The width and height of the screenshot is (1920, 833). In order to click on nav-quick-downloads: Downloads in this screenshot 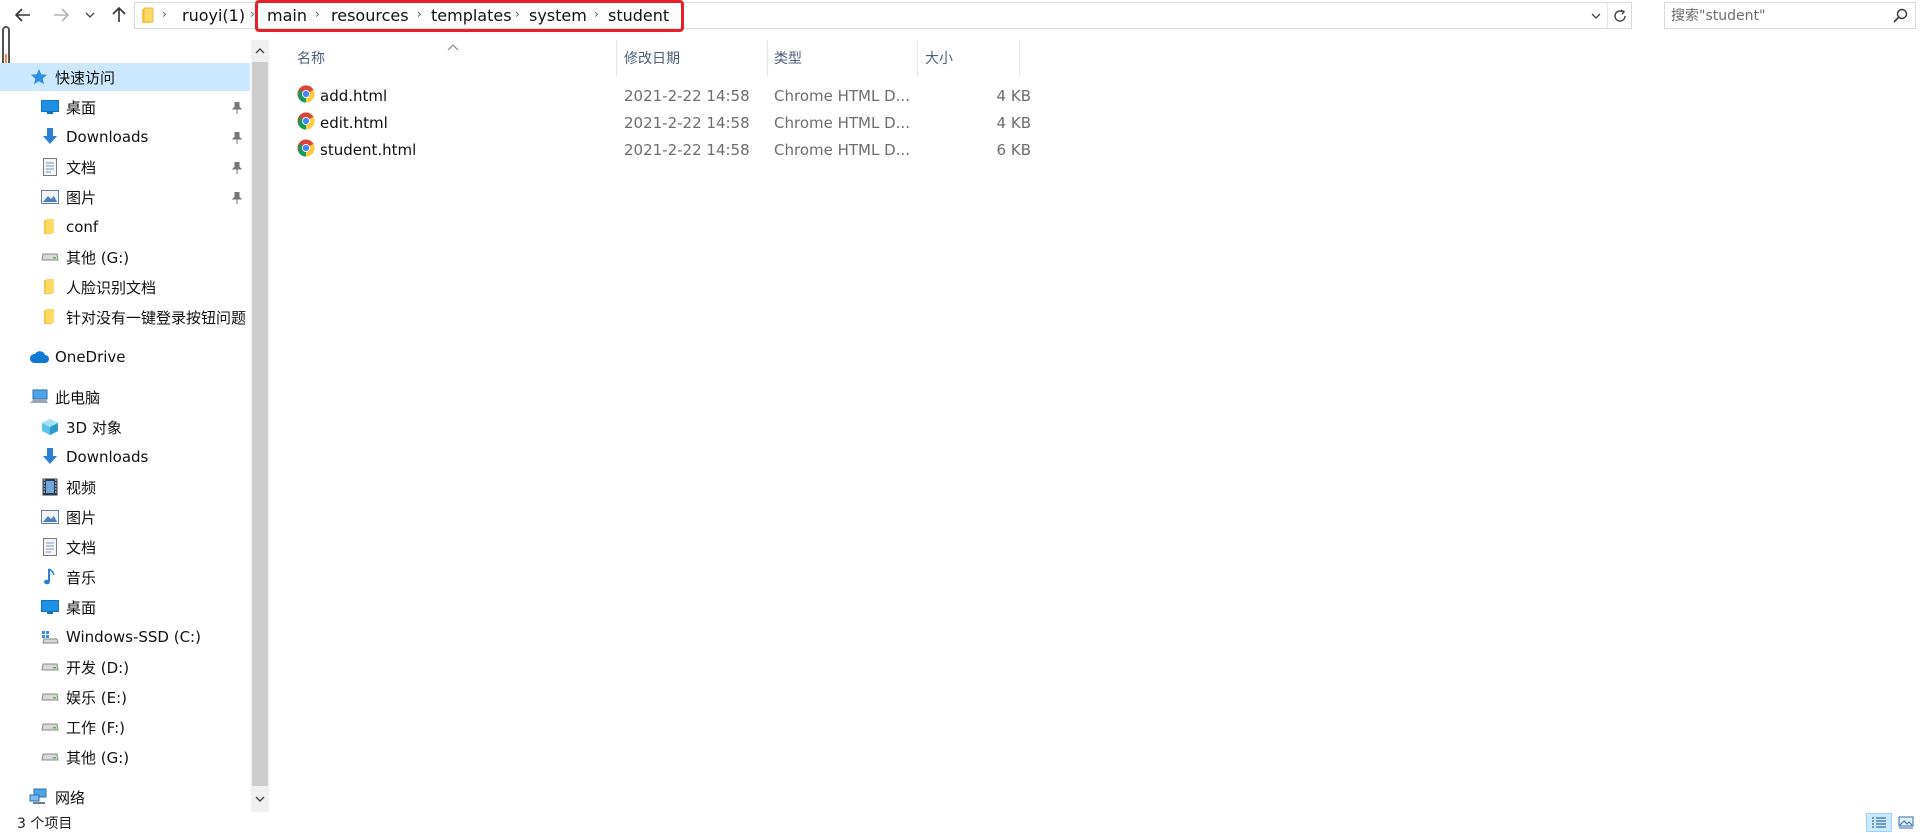, I will do `click(125, 137)`.